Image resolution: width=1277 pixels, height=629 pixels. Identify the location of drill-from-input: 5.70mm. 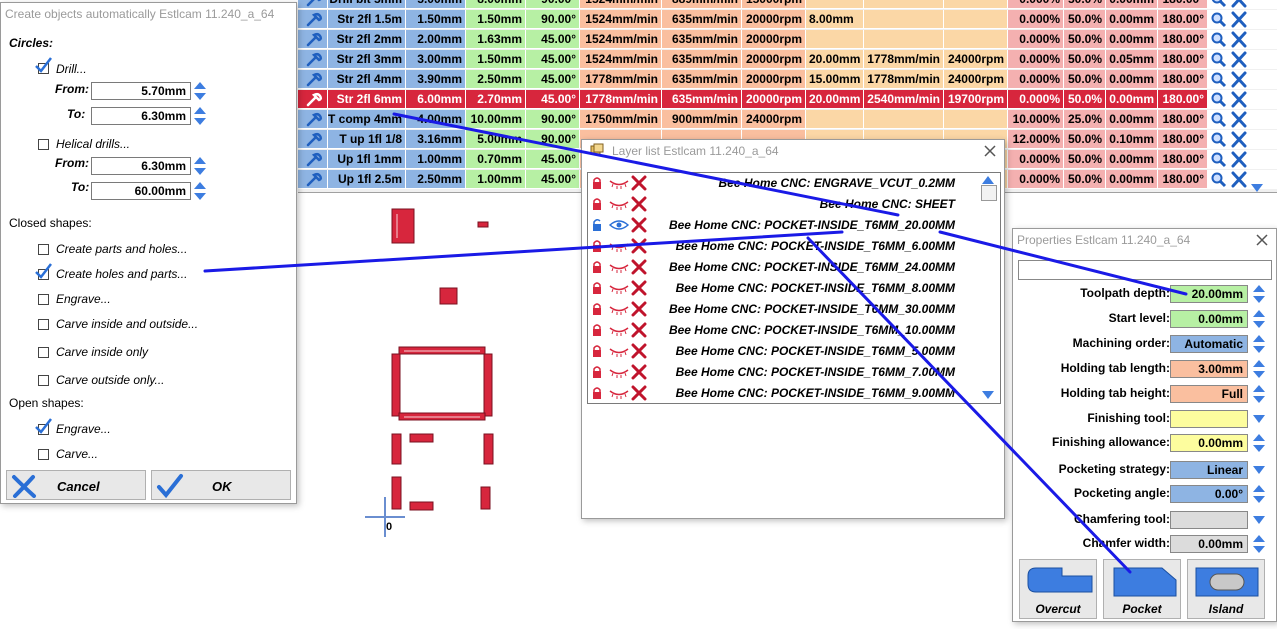
(141, 91).